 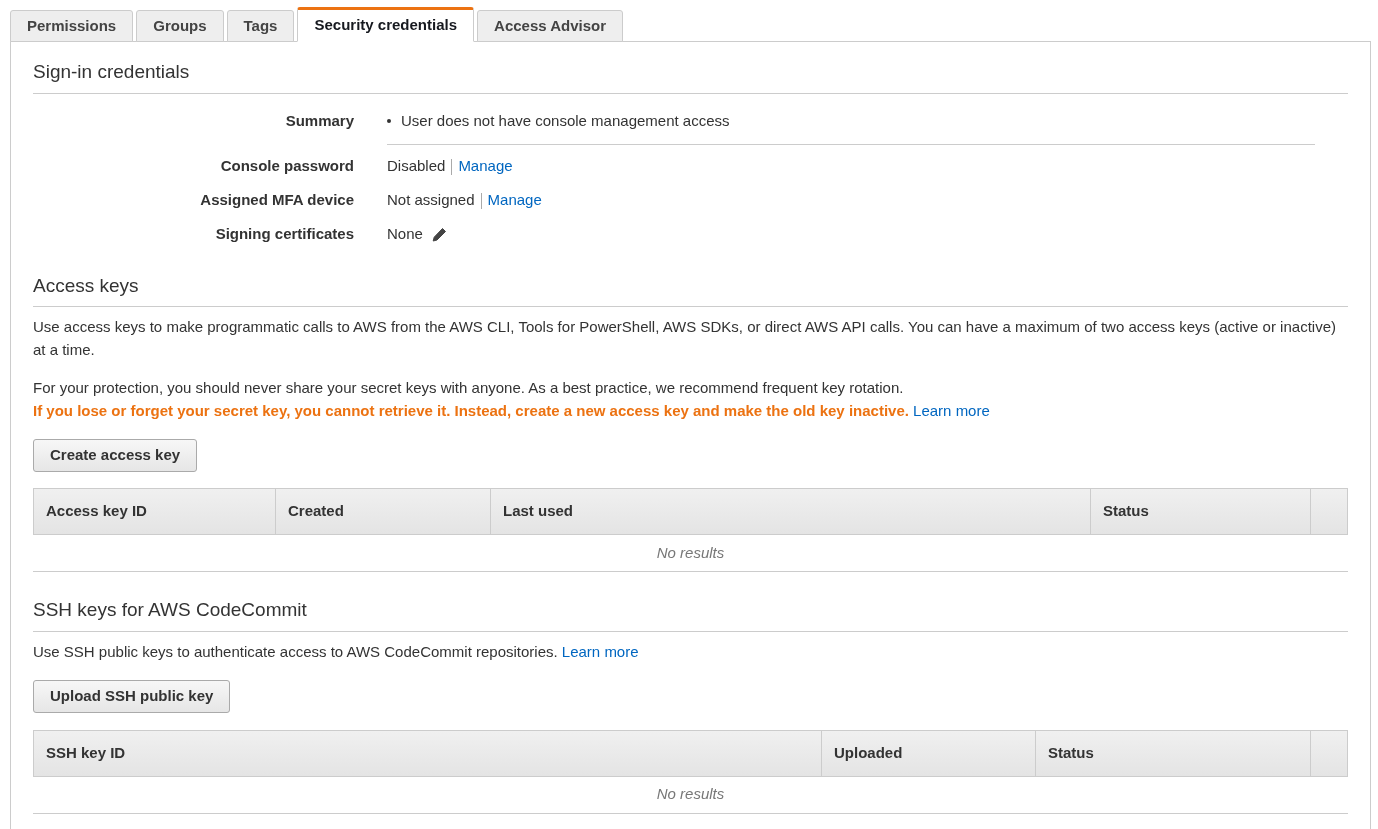 I want to click on summary-text: User does not have console management access, so click(x=565, y=120).